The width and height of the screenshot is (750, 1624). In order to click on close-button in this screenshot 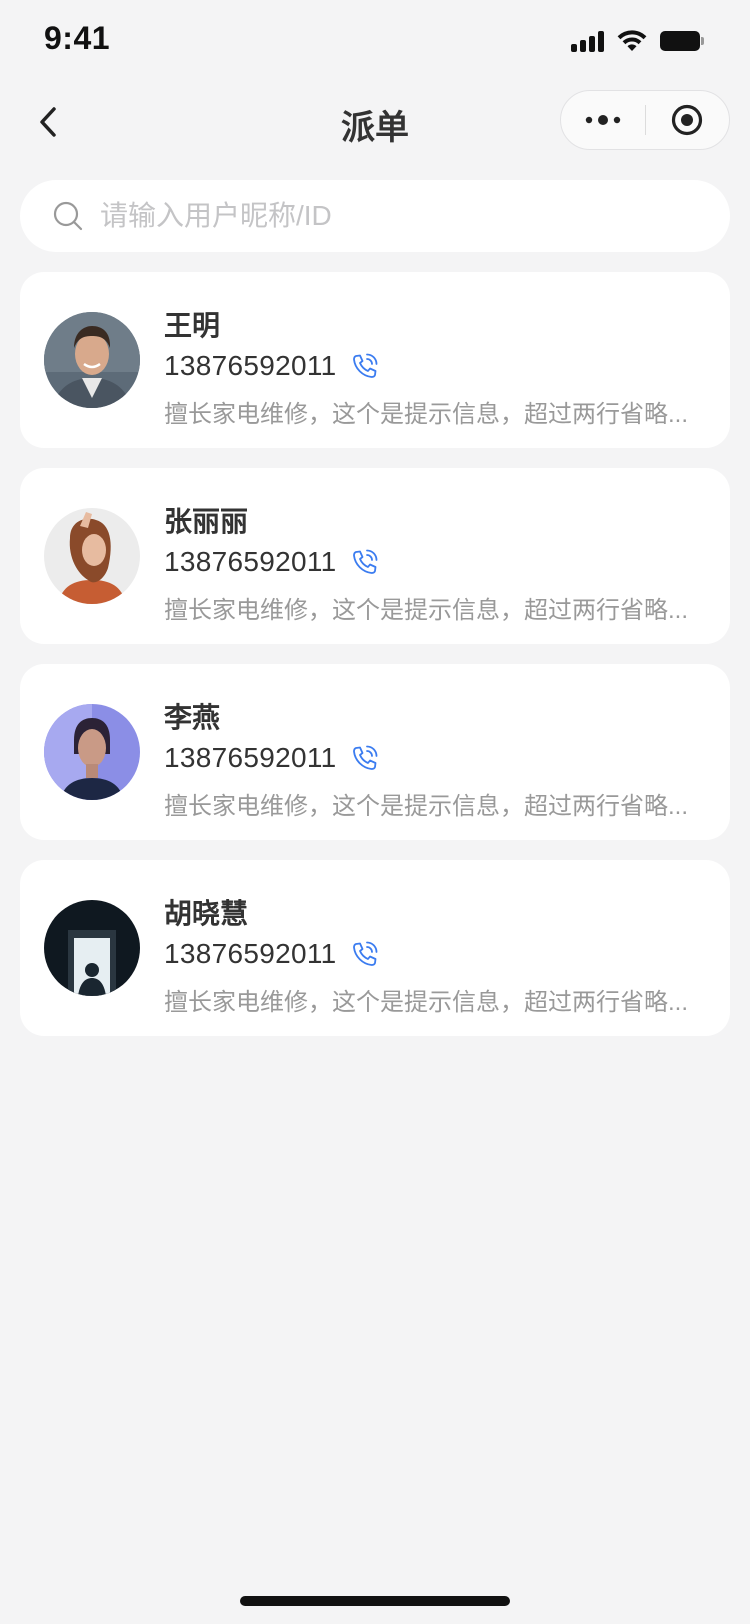, I will do `click(688, 120)`.